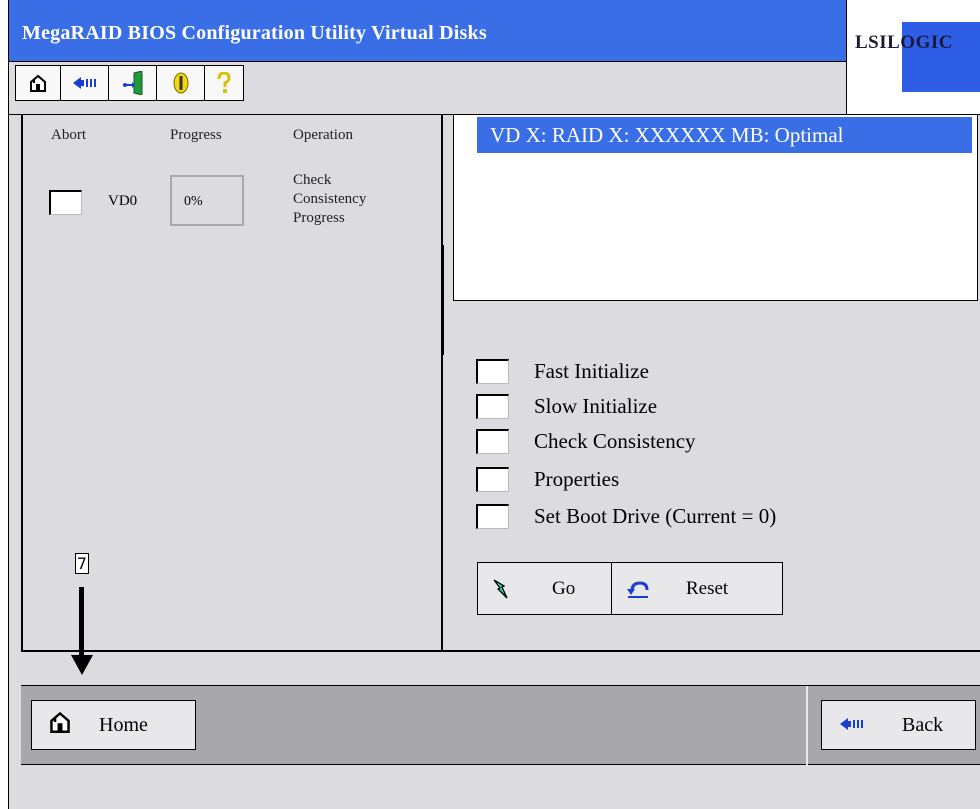  What do you see at coordinates (724, 135) in the screenshot?
I see `vd-list-item-selected: VD X: RAID X: XXXXXX MB: Optimal` at bounding box center [724, 135].